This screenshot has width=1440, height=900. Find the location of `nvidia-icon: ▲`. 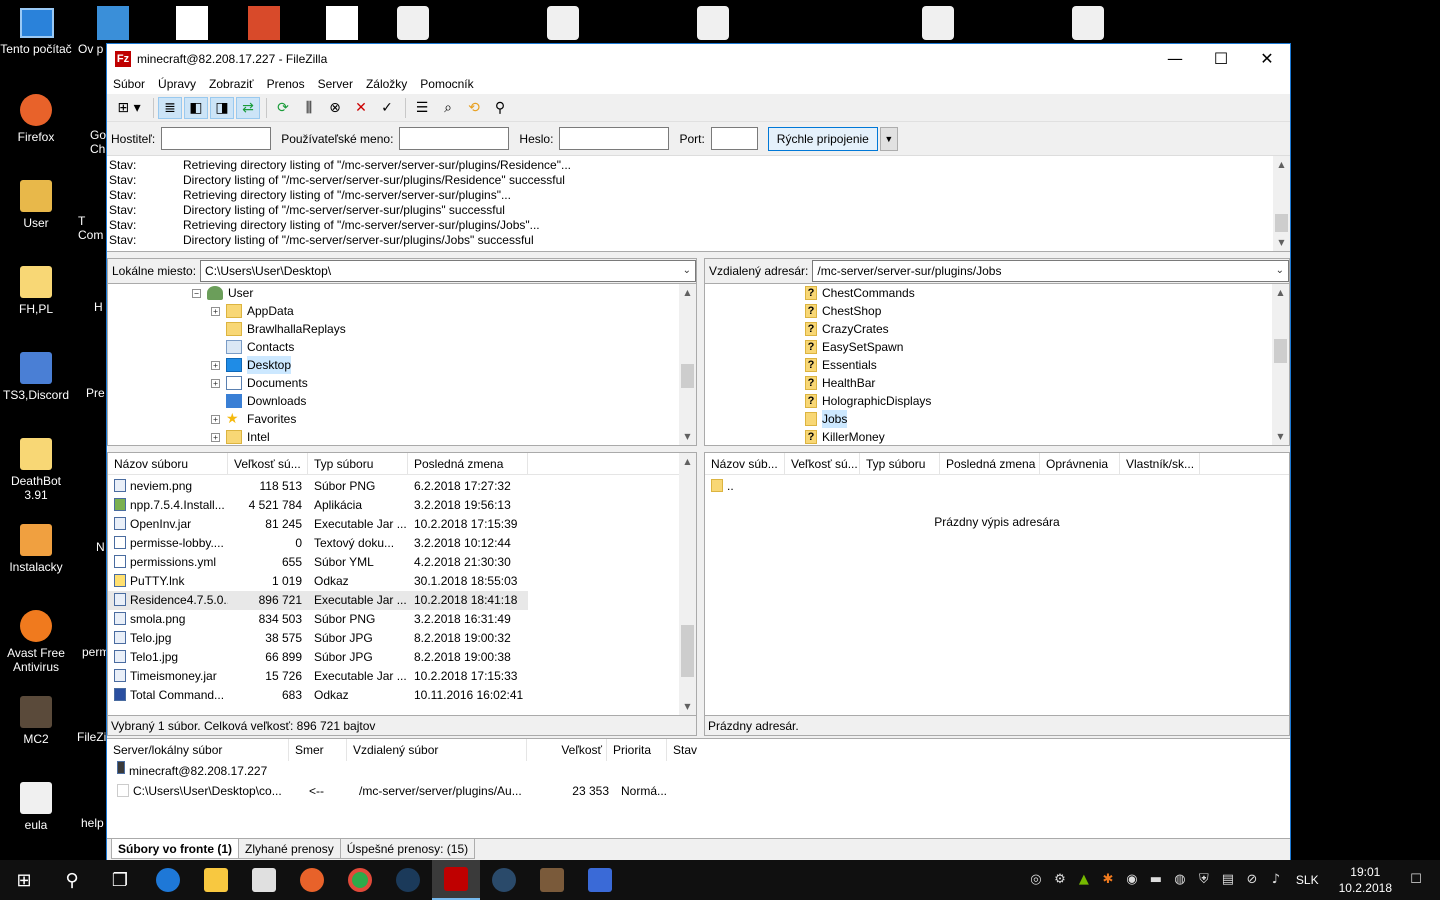

nvidia-icon: ▲ is located at coordinates (1084, 880).